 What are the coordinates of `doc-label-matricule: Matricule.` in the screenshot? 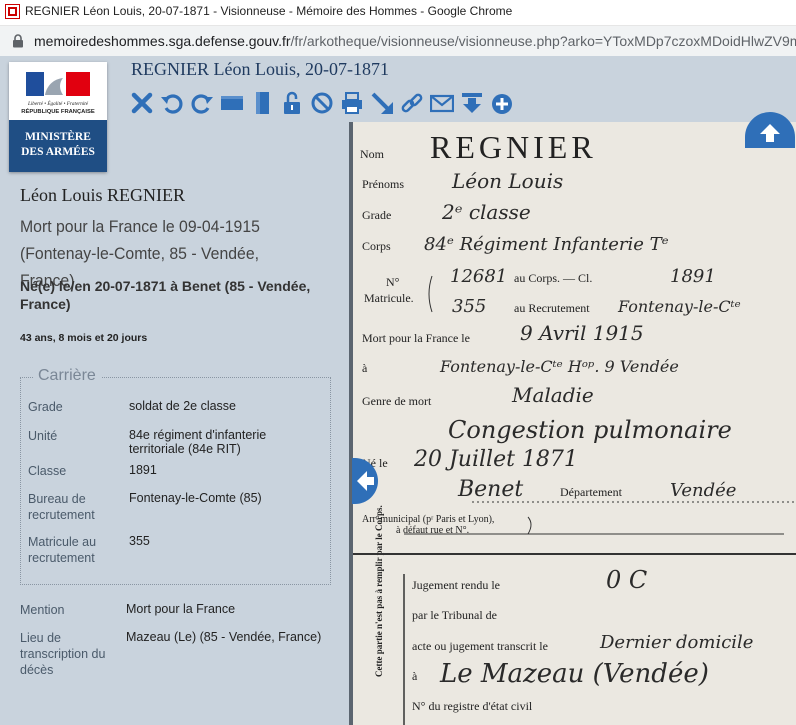 It's located at (389, 298).